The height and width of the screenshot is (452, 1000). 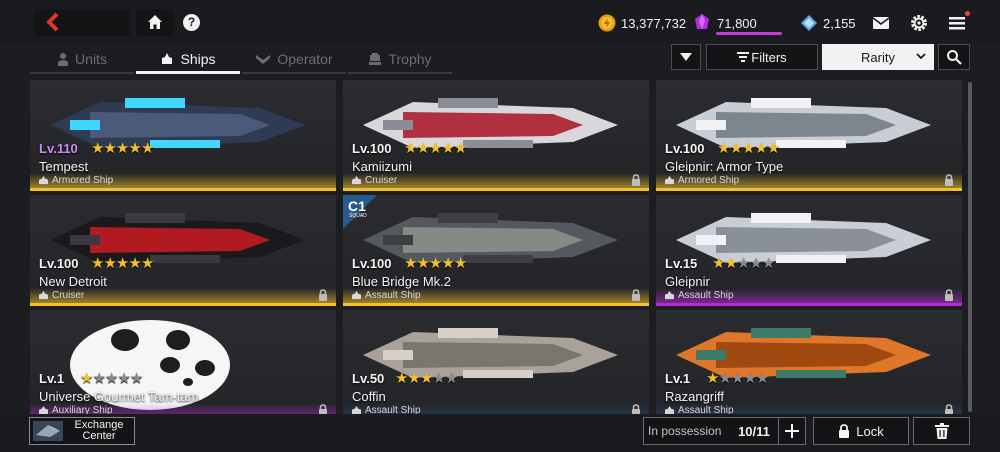 What do you see at coordinates (769, 57) in the screenshot?
I see `filters-label: Filters` at bounding box center [769, 57].